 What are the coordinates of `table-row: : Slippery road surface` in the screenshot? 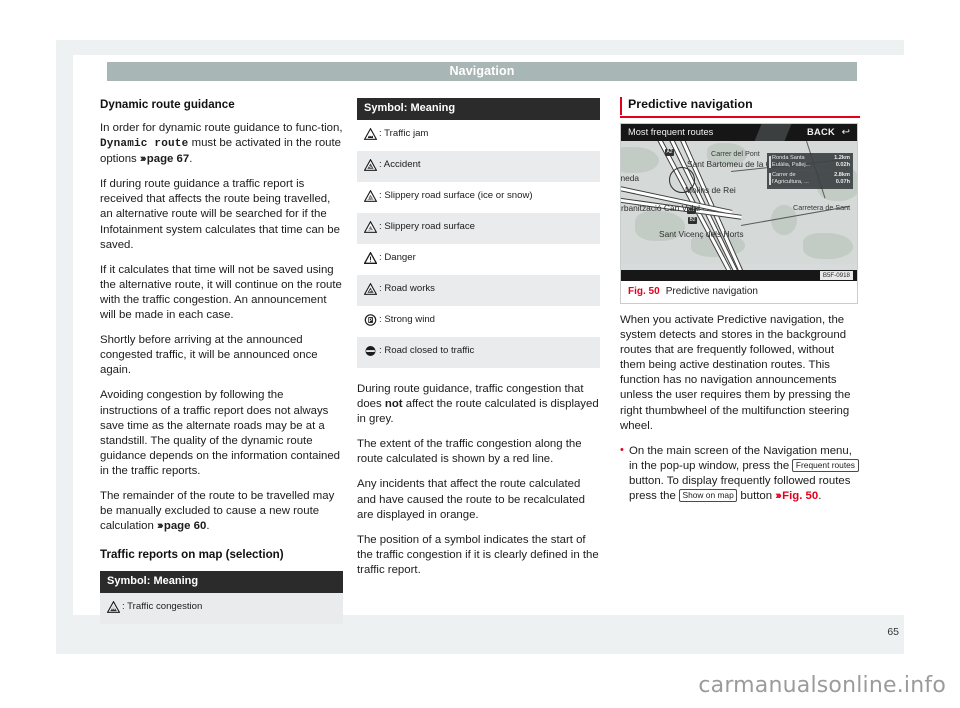 It's located at (478, 228).